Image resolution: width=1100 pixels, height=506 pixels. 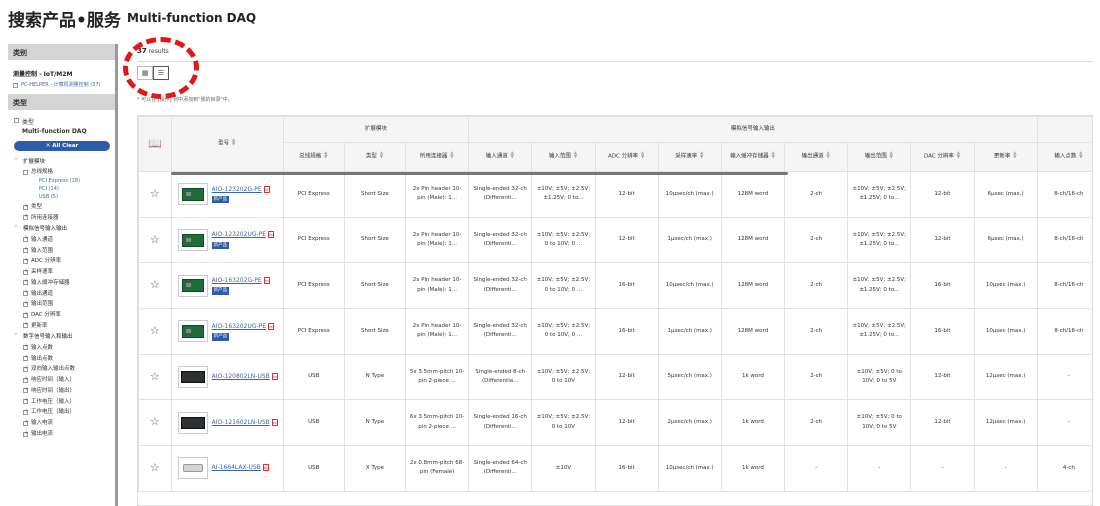 I want to click on filter-group: ^ 模拟信号输入输出, so click(x=61, y=227).